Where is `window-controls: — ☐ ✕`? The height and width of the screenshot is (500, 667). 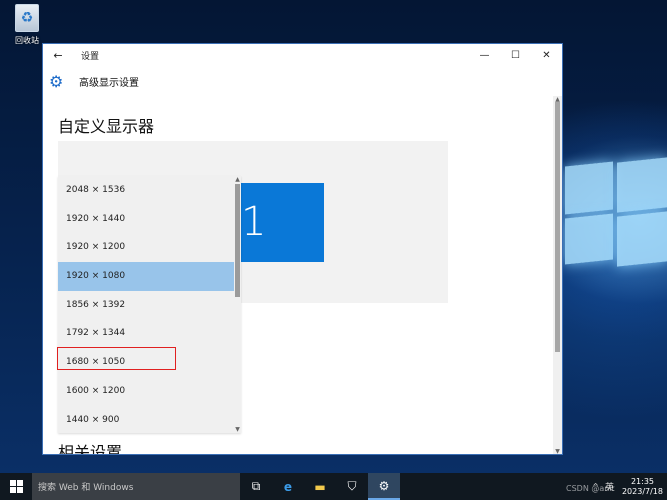 window-controls: — ☐ ✕ is located at coordinates (515, 55).